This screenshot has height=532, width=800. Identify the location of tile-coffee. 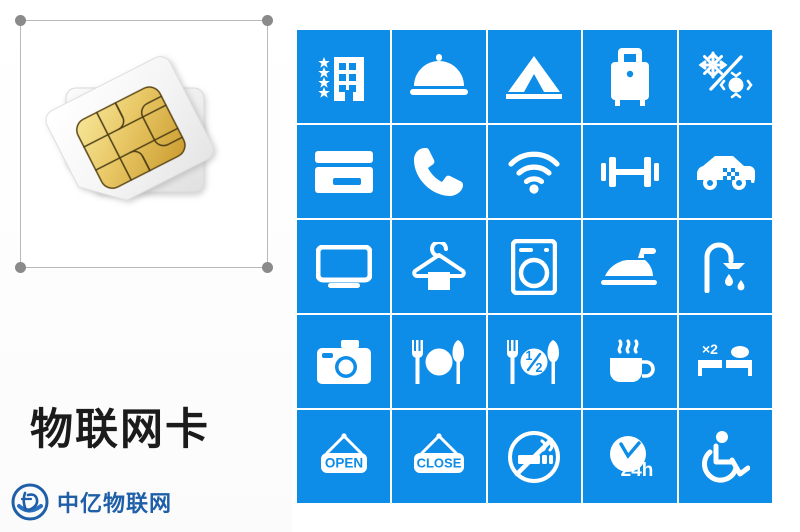
(630, 361).